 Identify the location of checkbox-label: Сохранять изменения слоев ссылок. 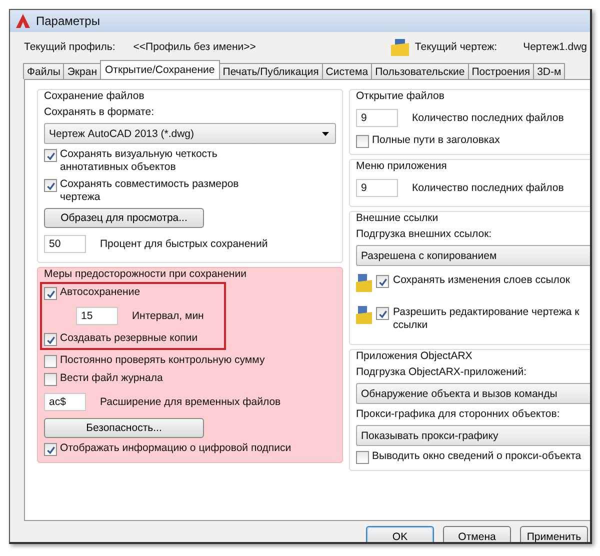
(481, 280).